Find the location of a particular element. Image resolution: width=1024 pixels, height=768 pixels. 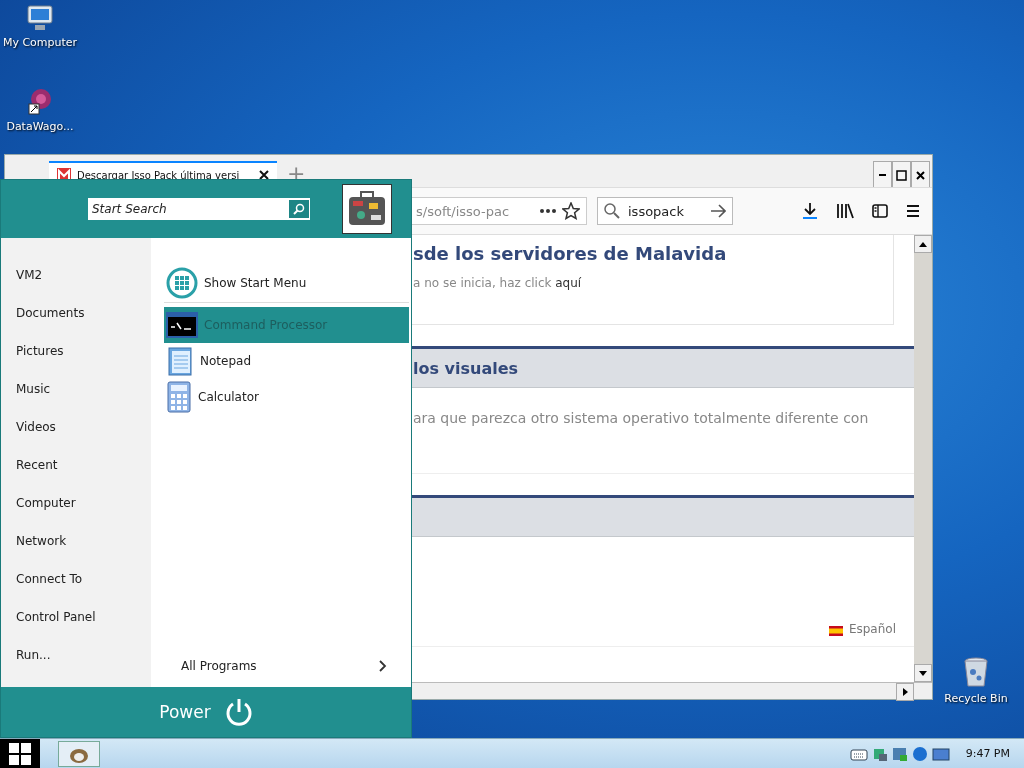

download-icon is located at coordinates (810, 211).